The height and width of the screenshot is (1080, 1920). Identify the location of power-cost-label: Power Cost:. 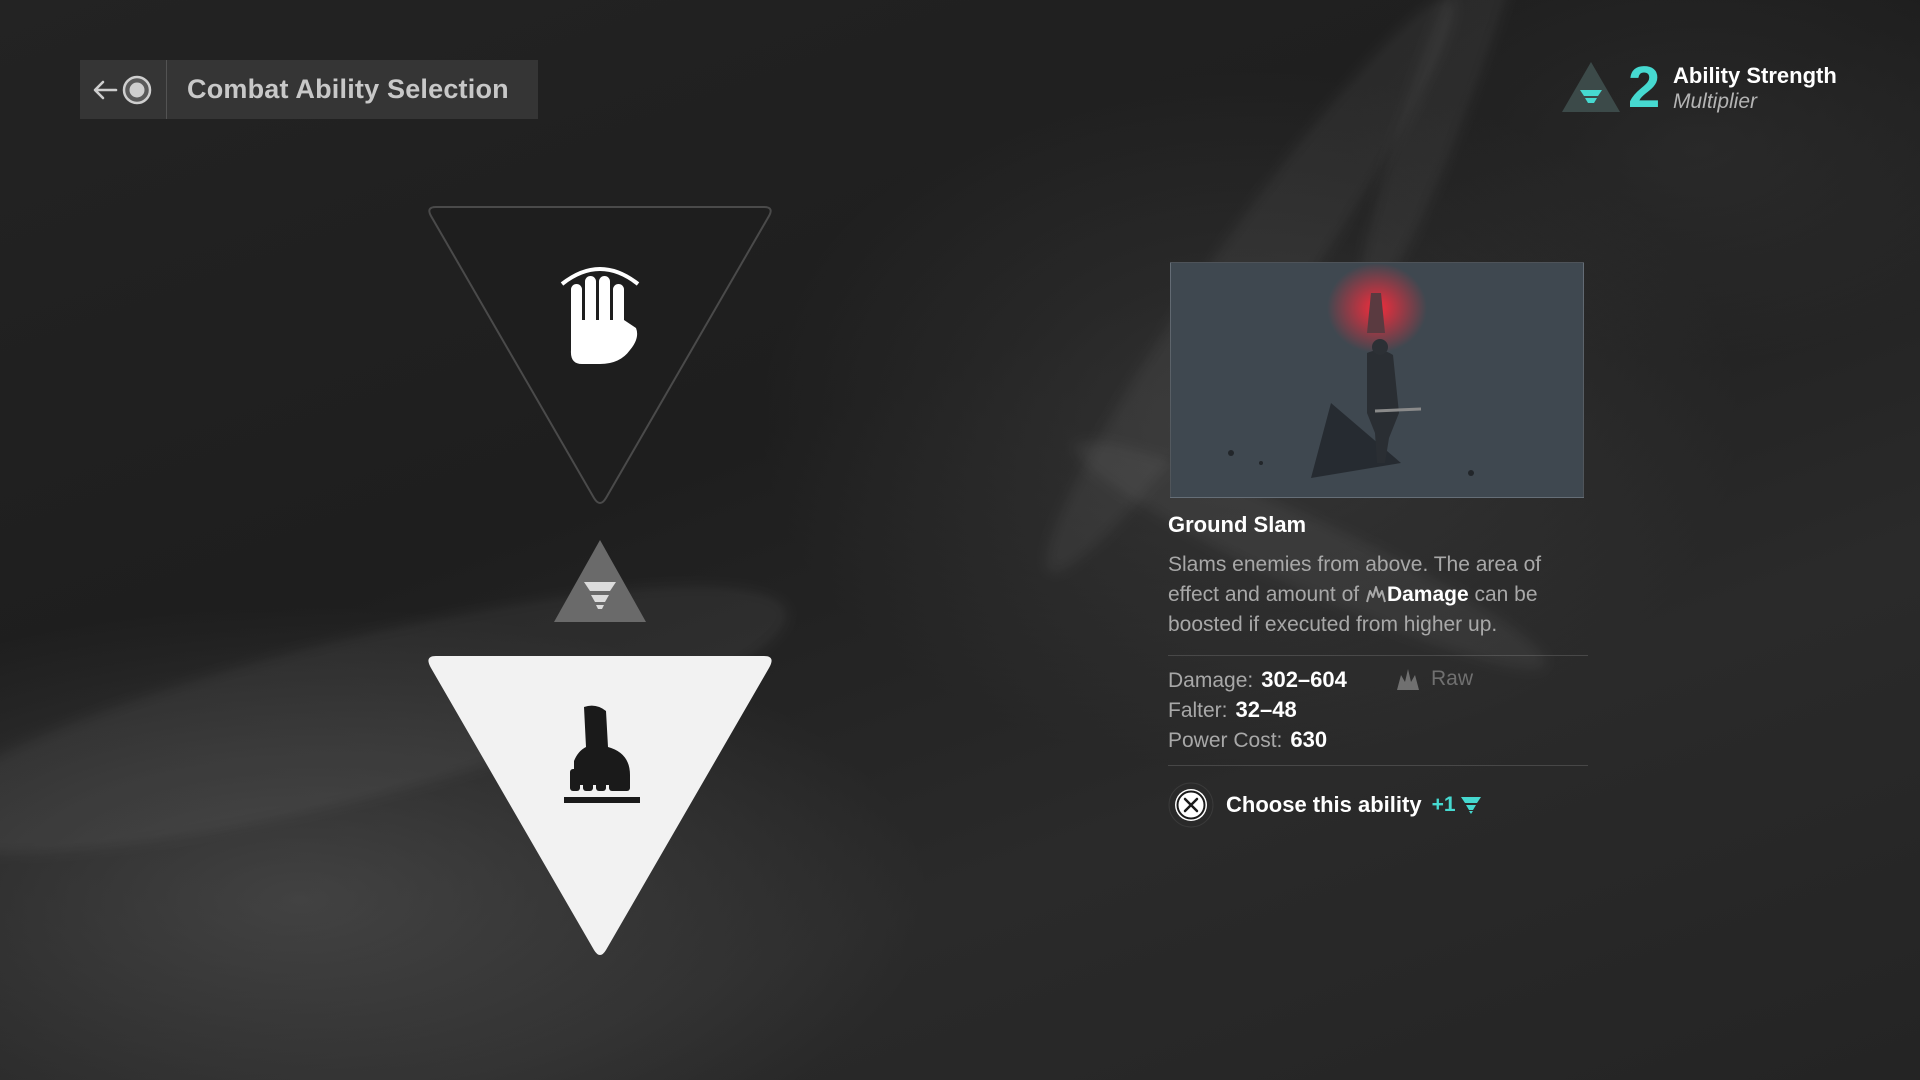
(1225, 740).